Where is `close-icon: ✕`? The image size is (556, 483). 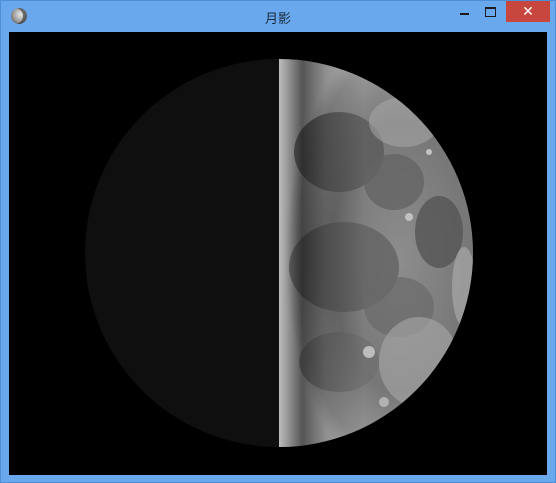
close-icon: ✕ is located at coordinates (528, 11).